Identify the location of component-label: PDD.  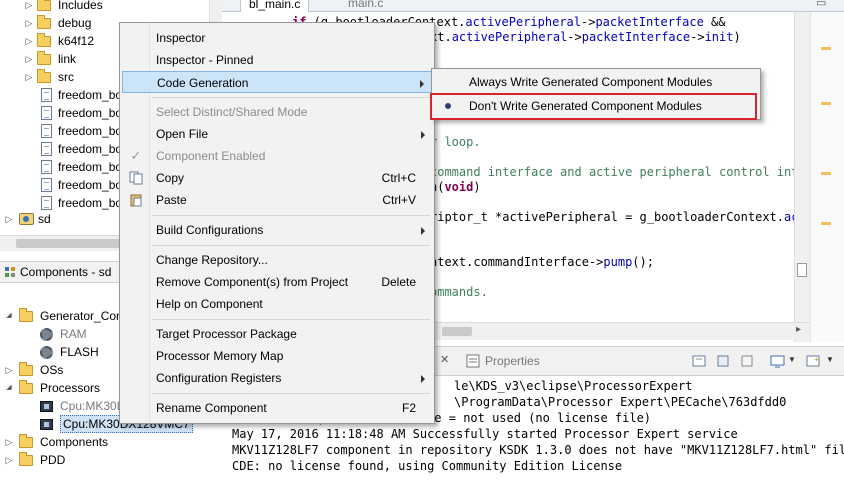
(53, 460).